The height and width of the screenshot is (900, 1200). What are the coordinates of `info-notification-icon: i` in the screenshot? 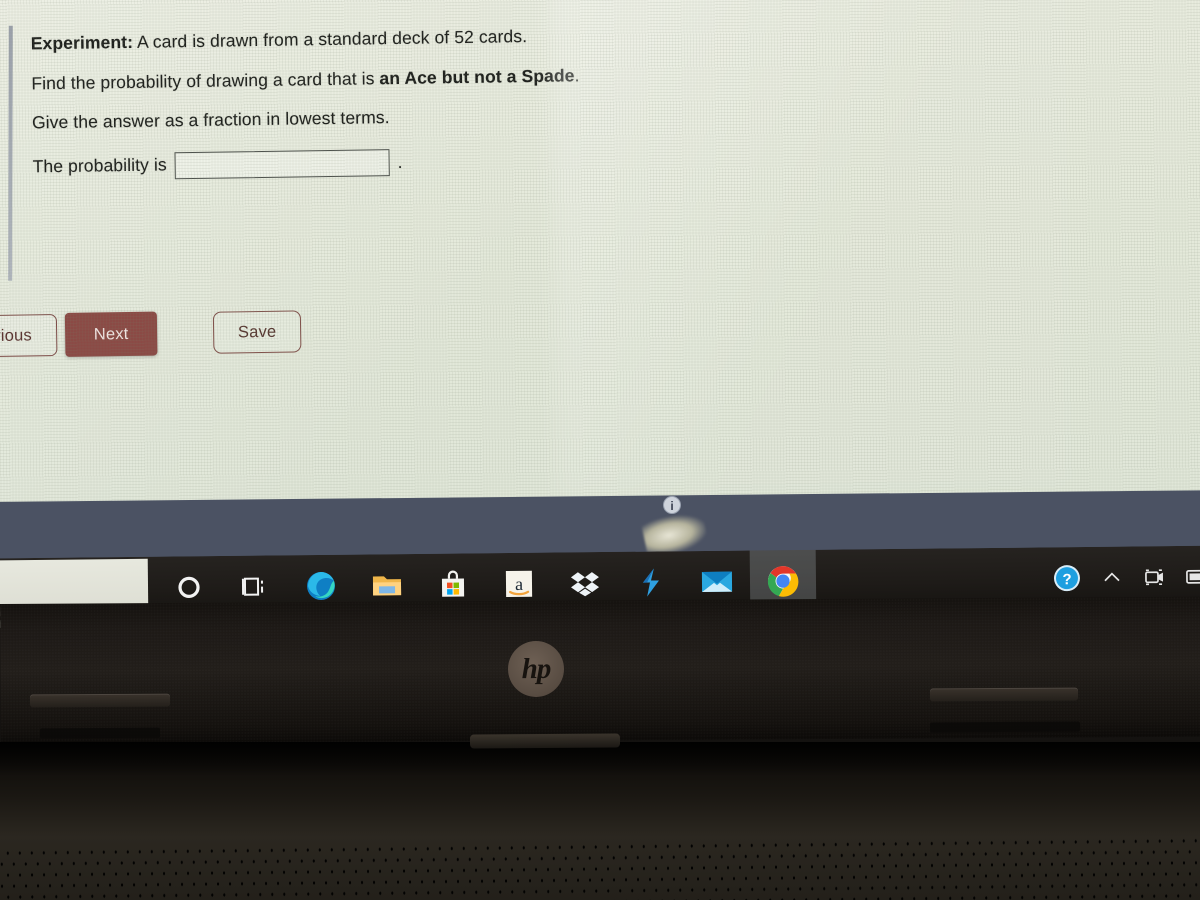 It's located at (672, 505).